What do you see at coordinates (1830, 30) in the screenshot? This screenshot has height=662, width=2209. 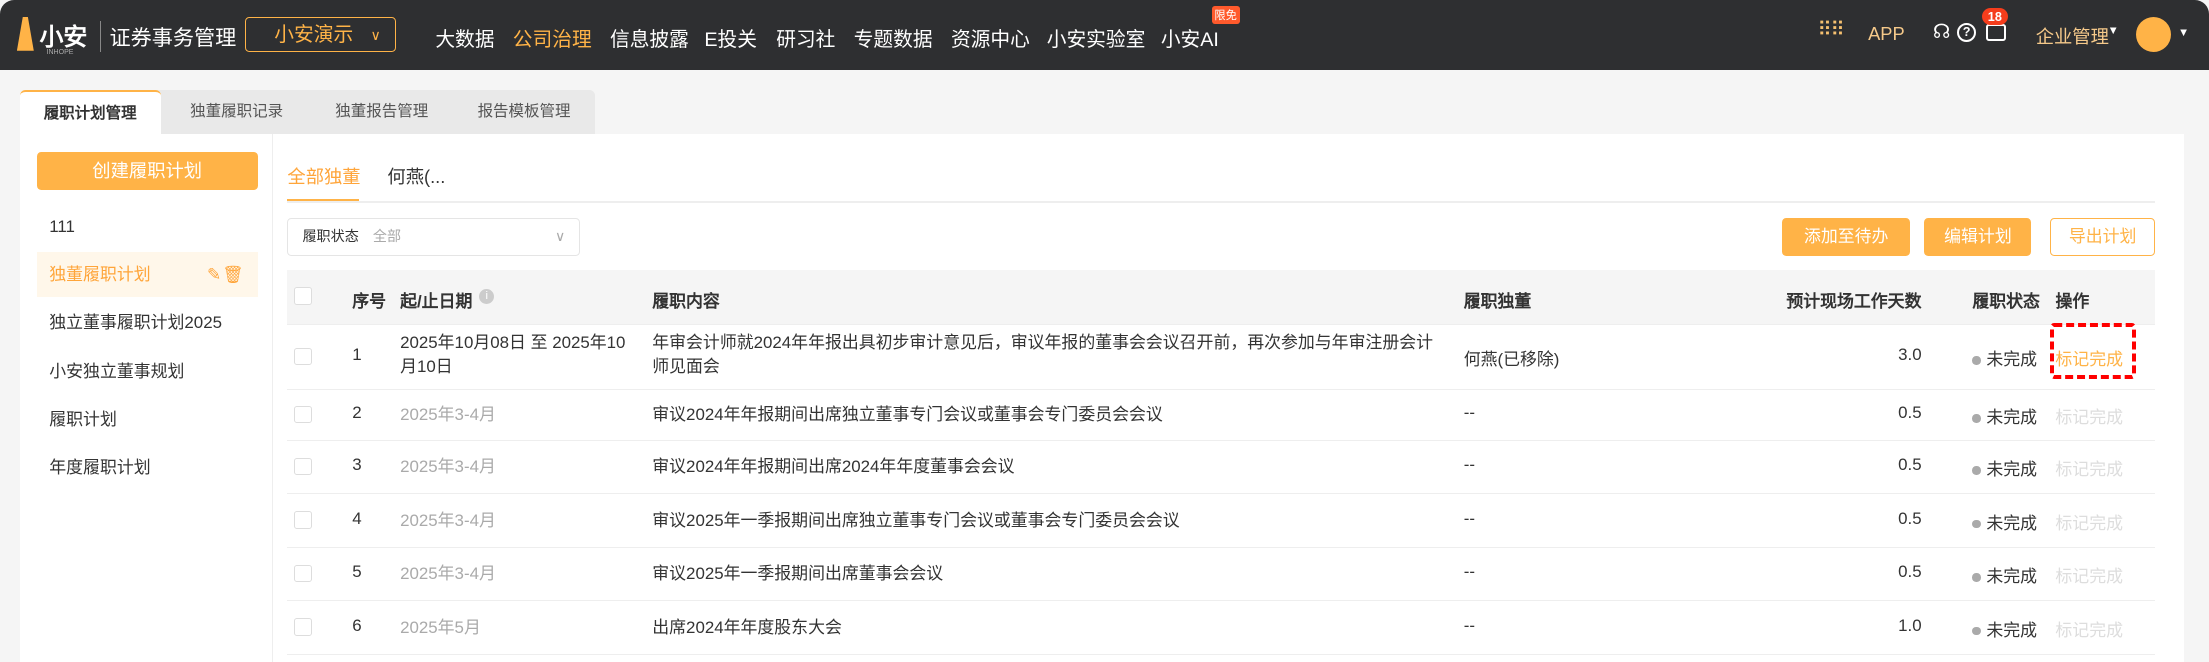 I see `apps-grid-icon: ⠿⠿` at bounding box center [1830, 30].